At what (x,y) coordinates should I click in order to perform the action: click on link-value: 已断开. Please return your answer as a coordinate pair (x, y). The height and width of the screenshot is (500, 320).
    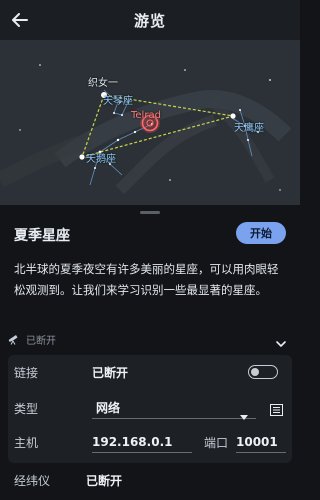
    Looking at the image, I should click on (110, 372).